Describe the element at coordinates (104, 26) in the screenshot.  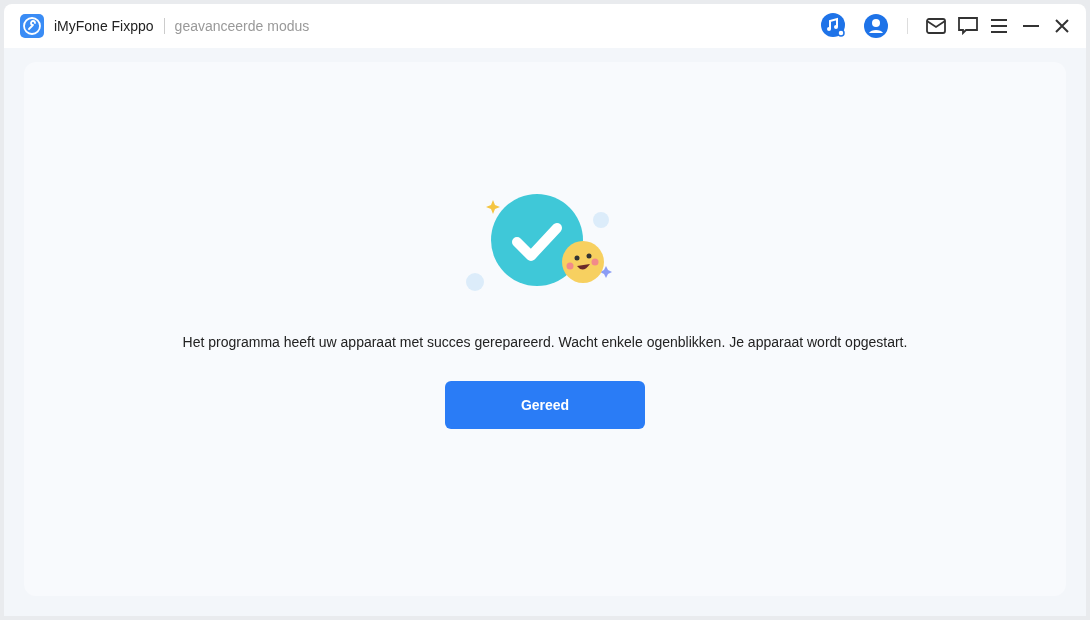
I see `app-title: iMyFone Fixppo` at that location.